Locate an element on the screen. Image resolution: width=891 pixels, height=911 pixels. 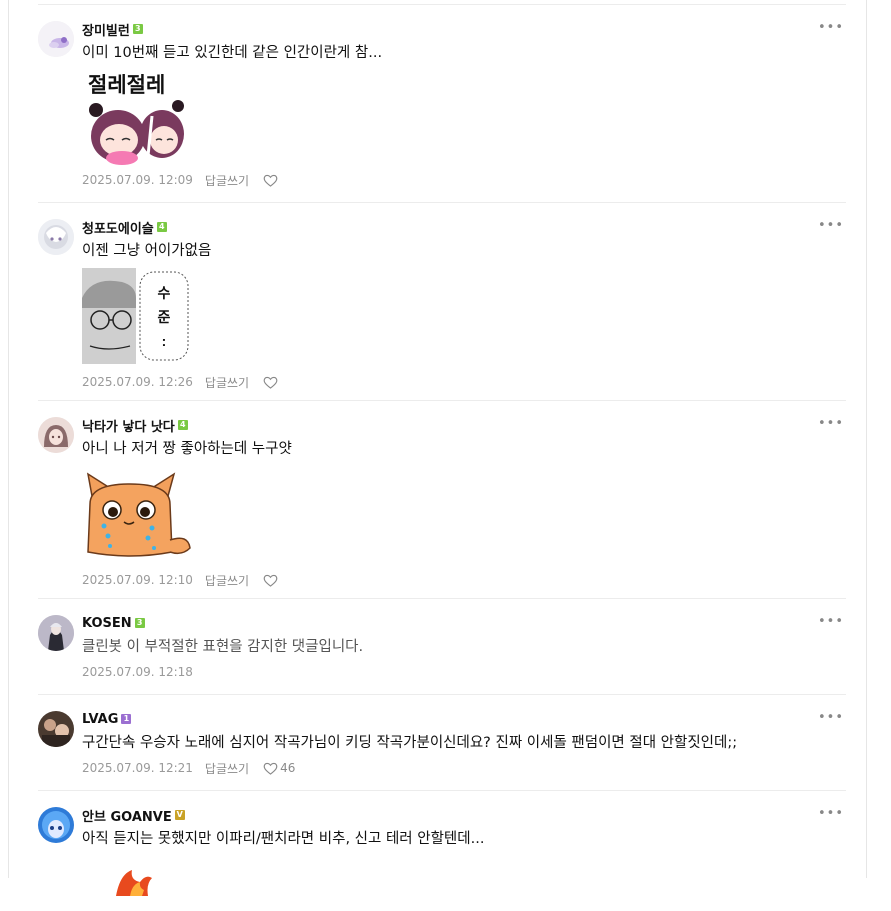
like-count: 46 is located at coordinates (288, 768).